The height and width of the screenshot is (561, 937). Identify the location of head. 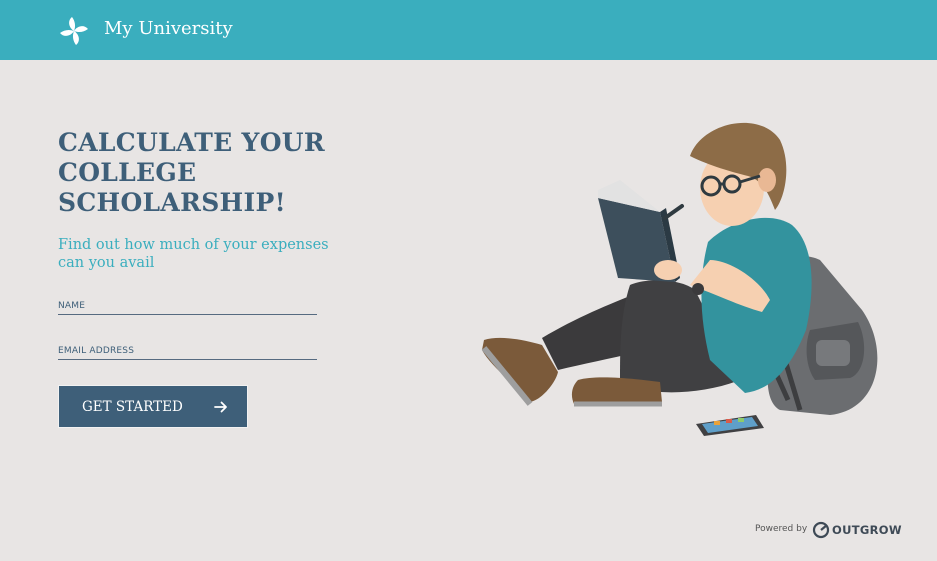
(738, 174).